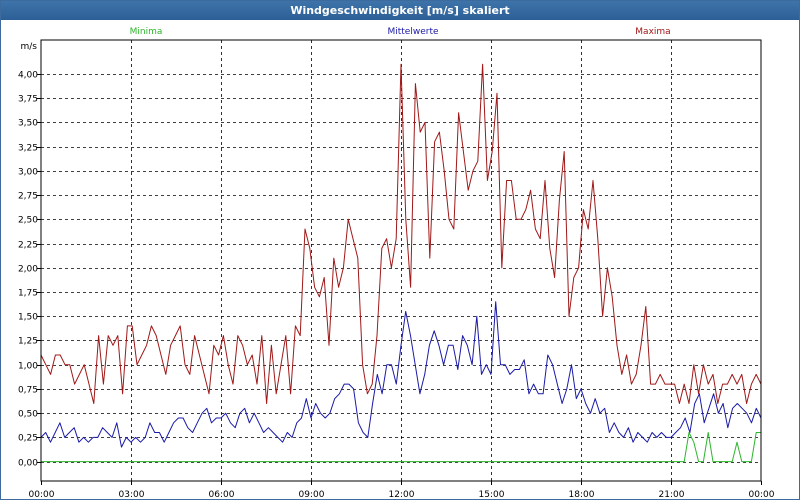  I want to click on y-tick-label: 1,75, so click(28, 294).